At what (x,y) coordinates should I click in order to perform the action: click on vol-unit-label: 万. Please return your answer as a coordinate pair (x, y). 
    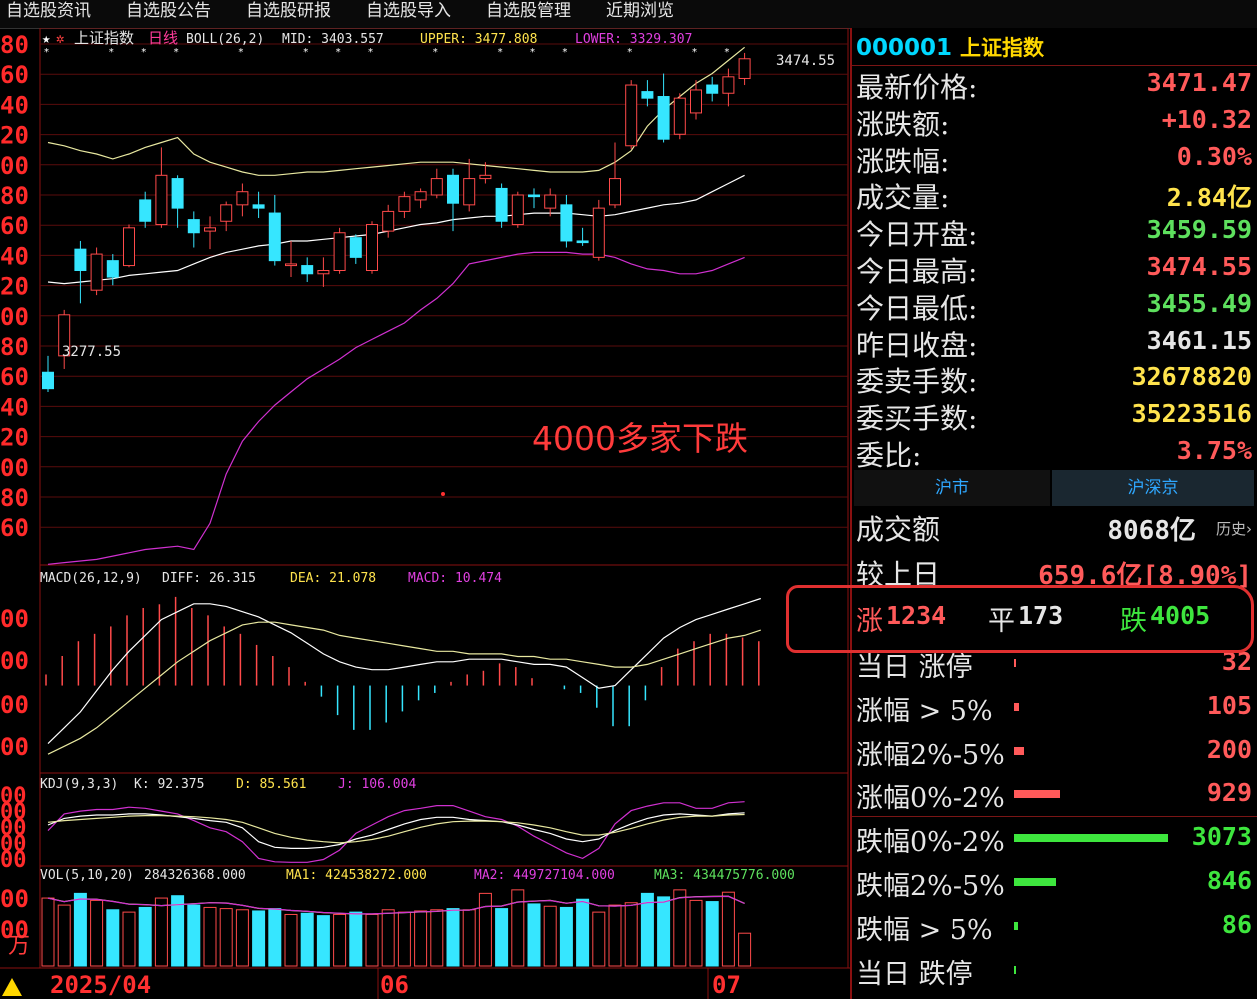
    Looking at the image, I should click on (19, 946).